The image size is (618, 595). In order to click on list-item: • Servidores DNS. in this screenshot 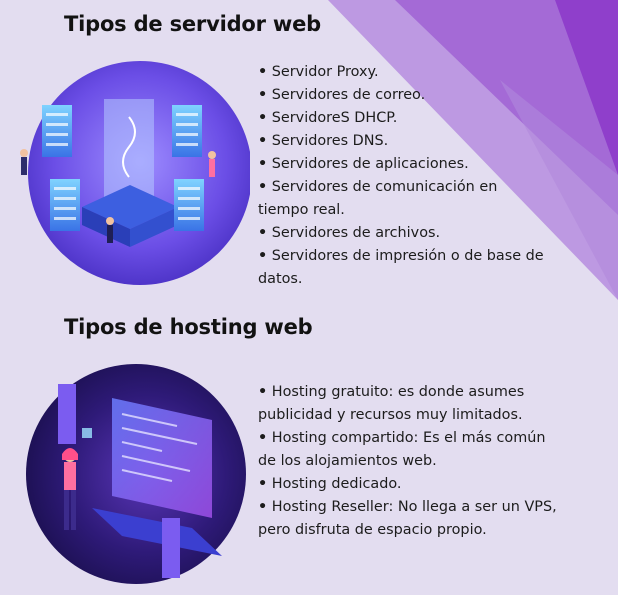, I will do `click(323, 141)`.